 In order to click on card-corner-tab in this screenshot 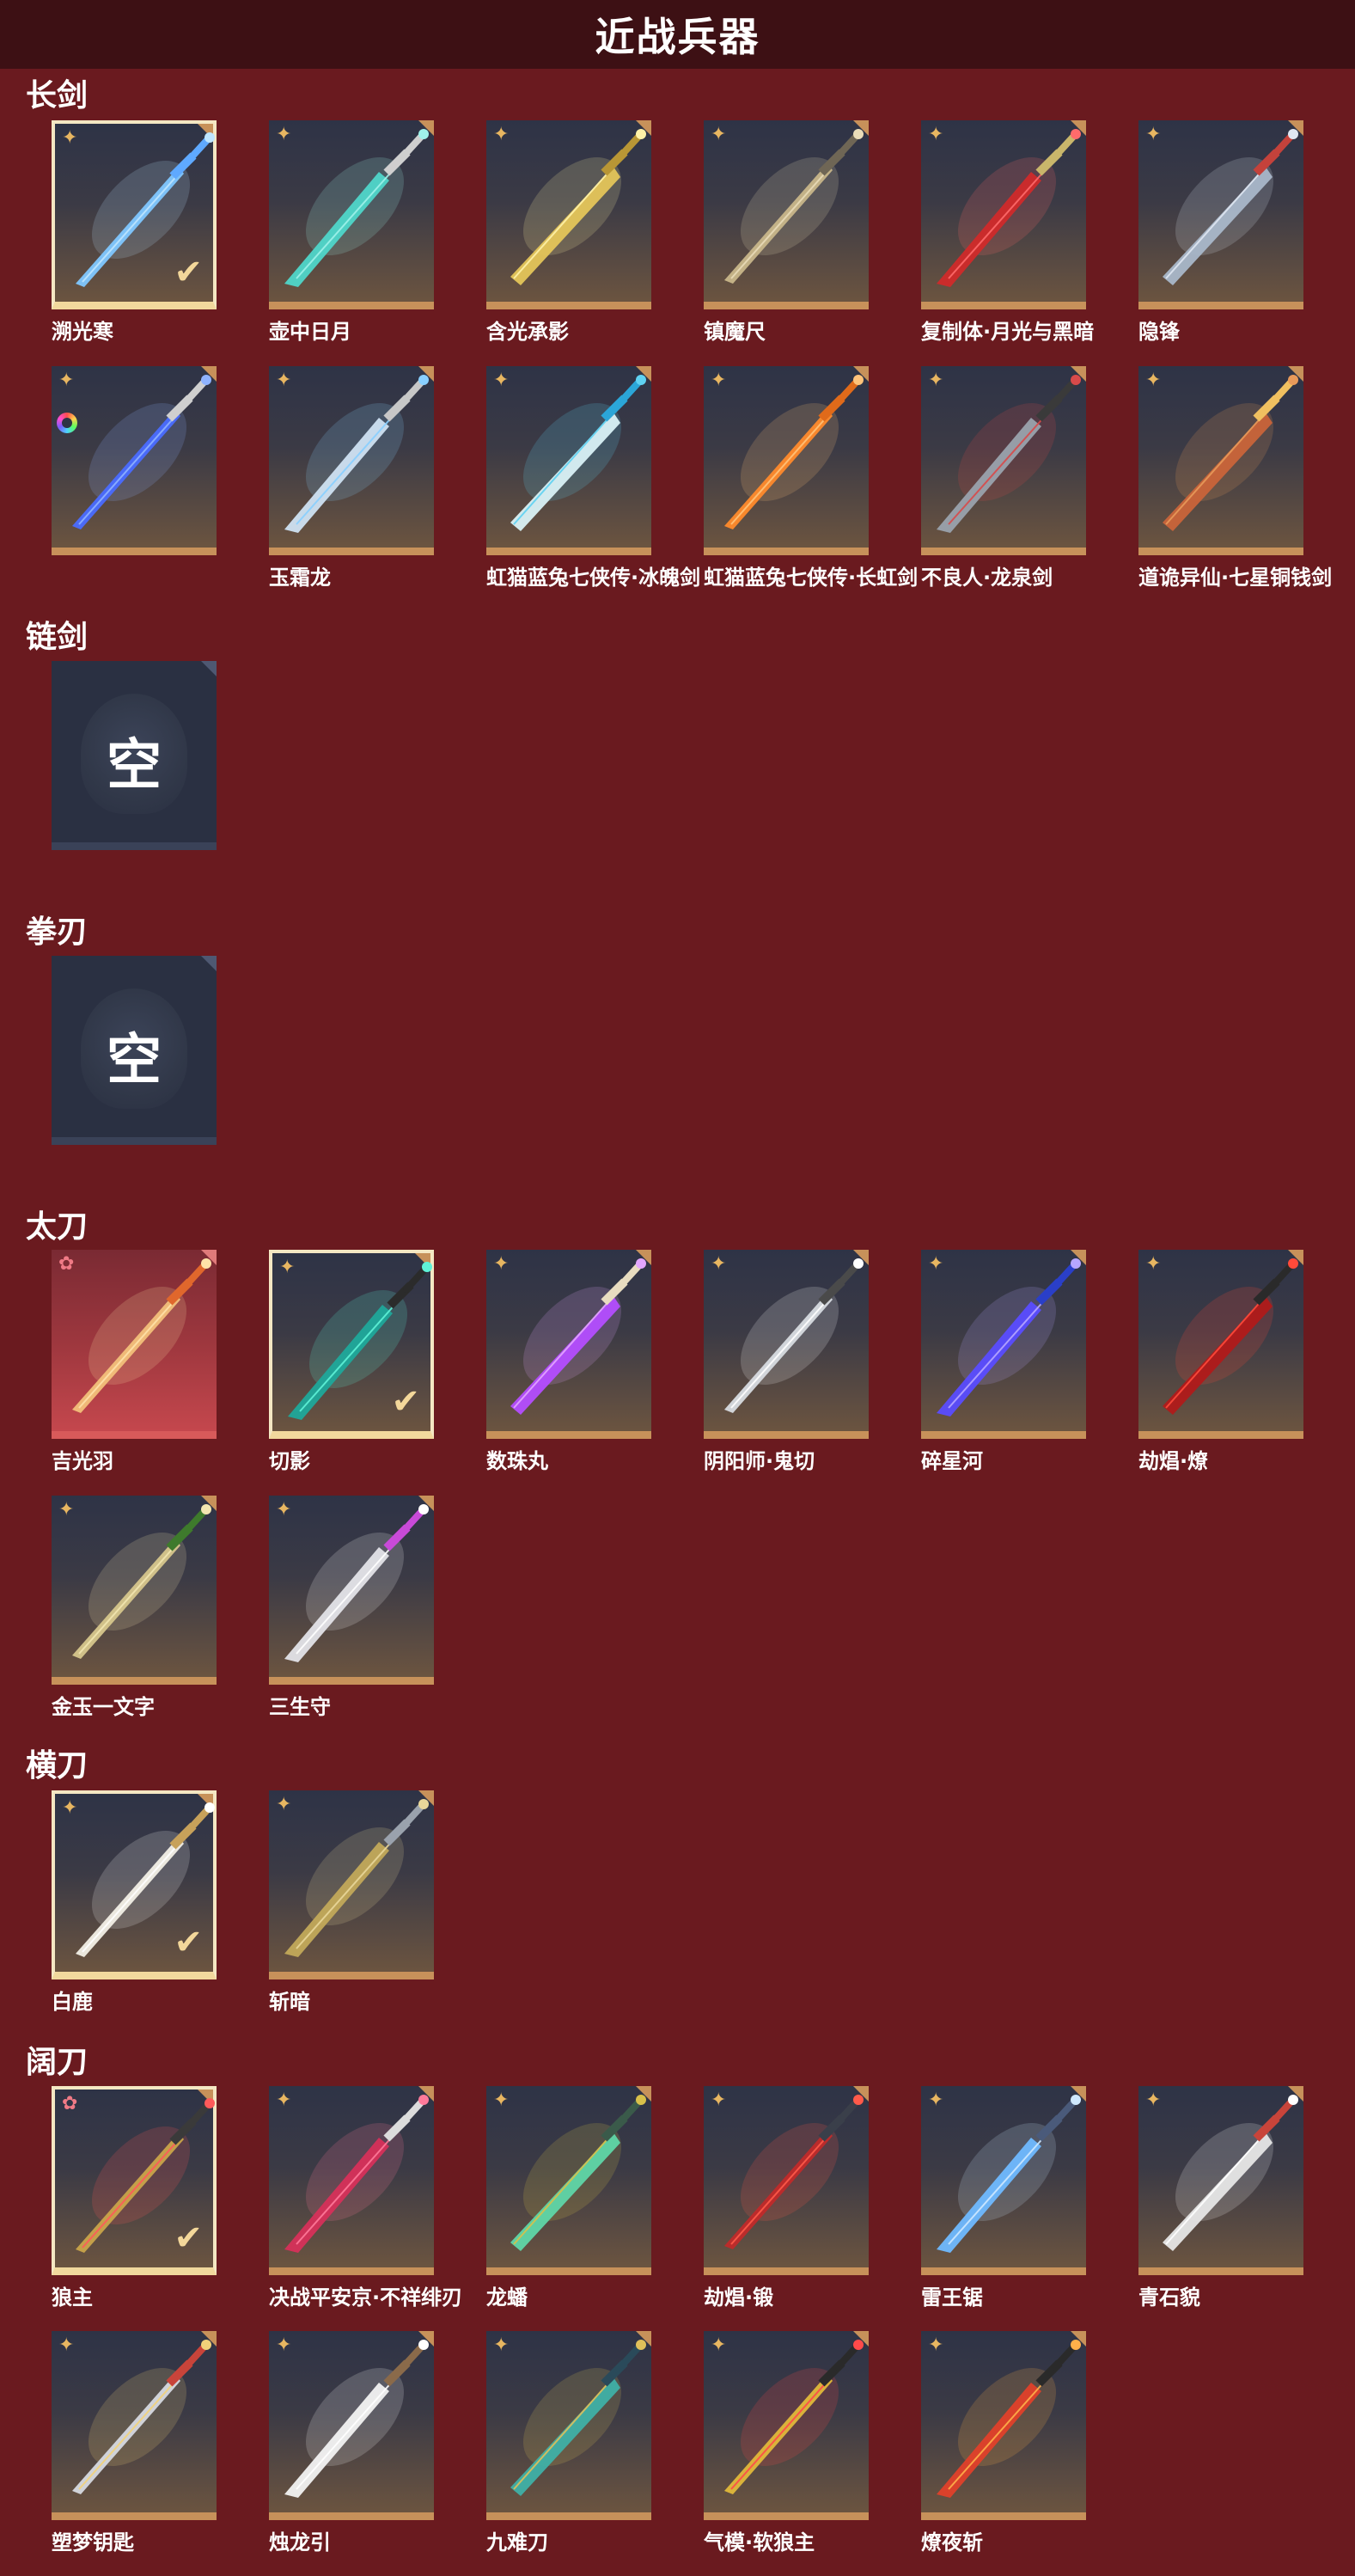, I will do `click(209, 668)`.